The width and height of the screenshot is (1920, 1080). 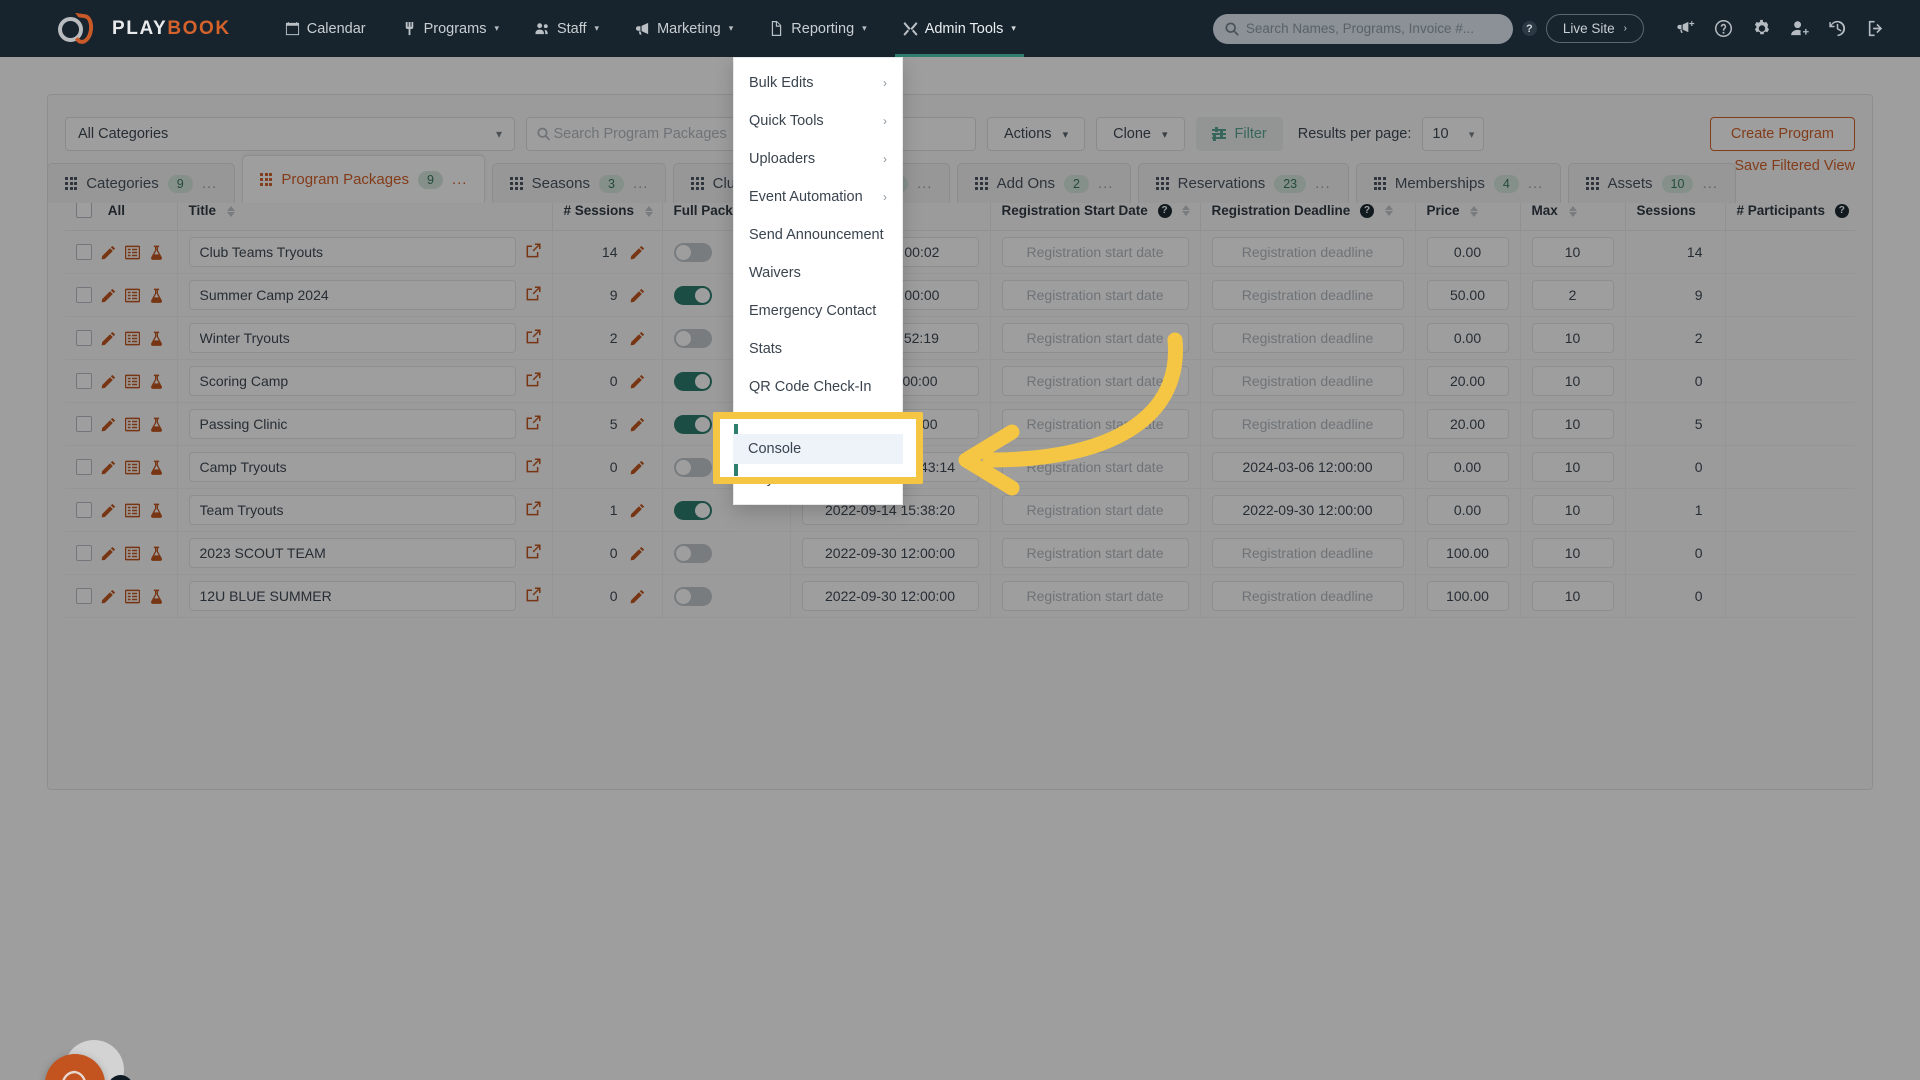 I want to click on history-icon, so click(x=1837, y=29).